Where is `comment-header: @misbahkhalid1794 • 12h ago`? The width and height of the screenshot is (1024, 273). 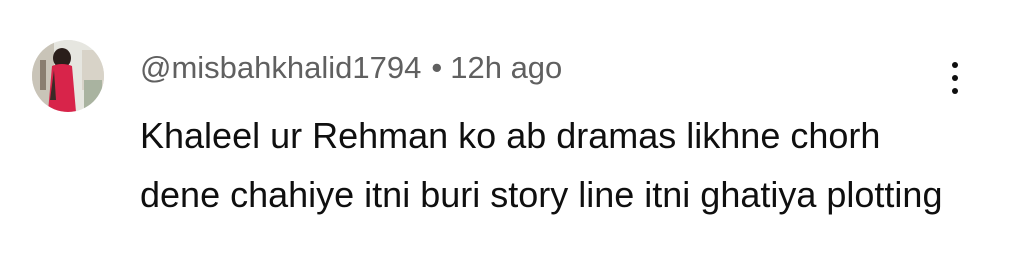
comment-header: @misbahkhalid1794 • 12h ago is located at coordinates (351, 68).